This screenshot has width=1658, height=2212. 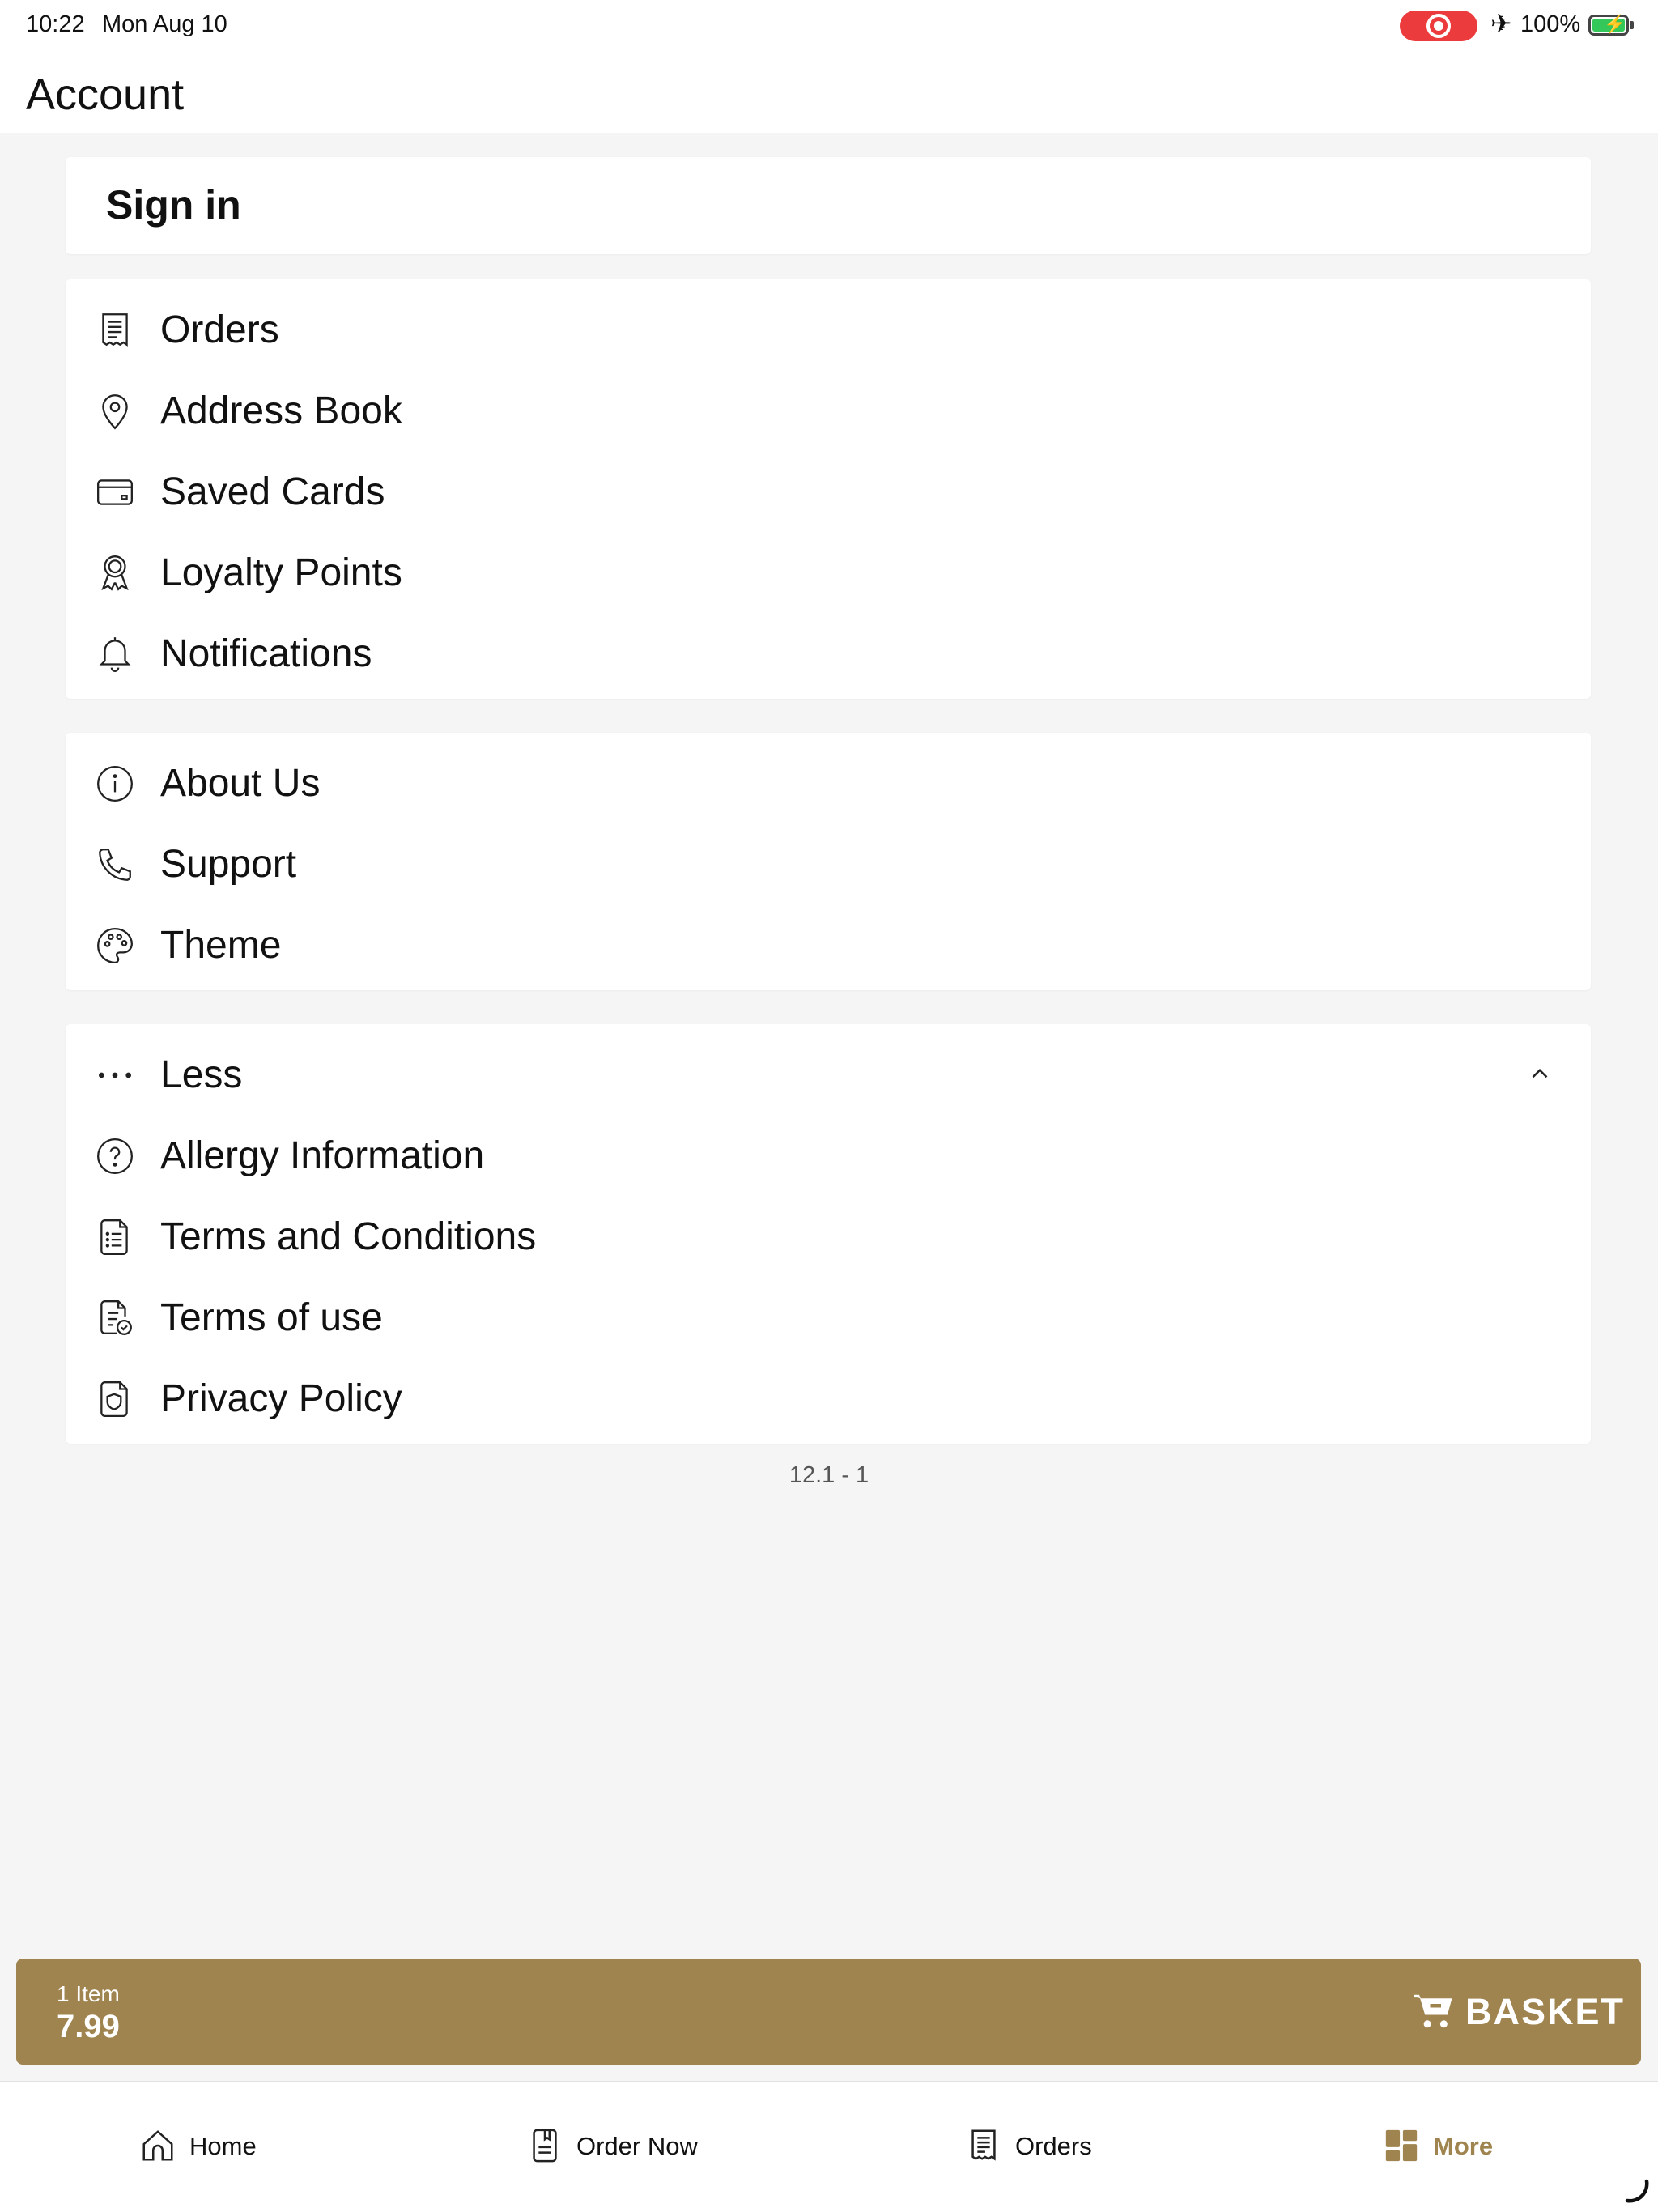 What do you see at coordinates (828, 944) in the screenshot?
I see `menu-item-theme: Theme` at bounding box center [828, 944].